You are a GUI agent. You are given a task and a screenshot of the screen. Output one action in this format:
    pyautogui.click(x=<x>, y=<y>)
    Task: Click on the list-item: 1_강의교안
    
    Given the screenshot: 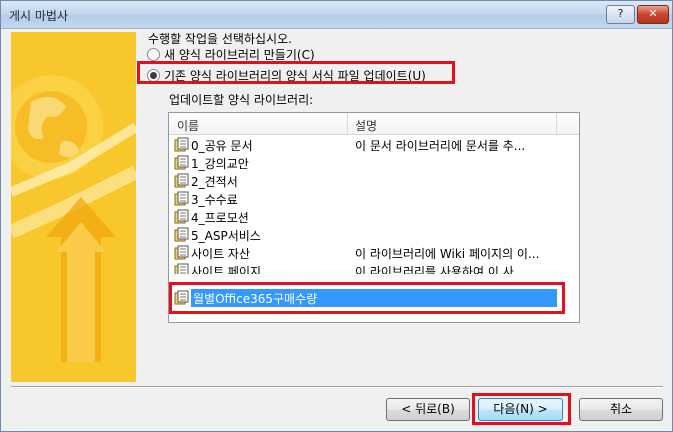 What is the action you would take?
    pyautogui.click(x=374, y=163)
    